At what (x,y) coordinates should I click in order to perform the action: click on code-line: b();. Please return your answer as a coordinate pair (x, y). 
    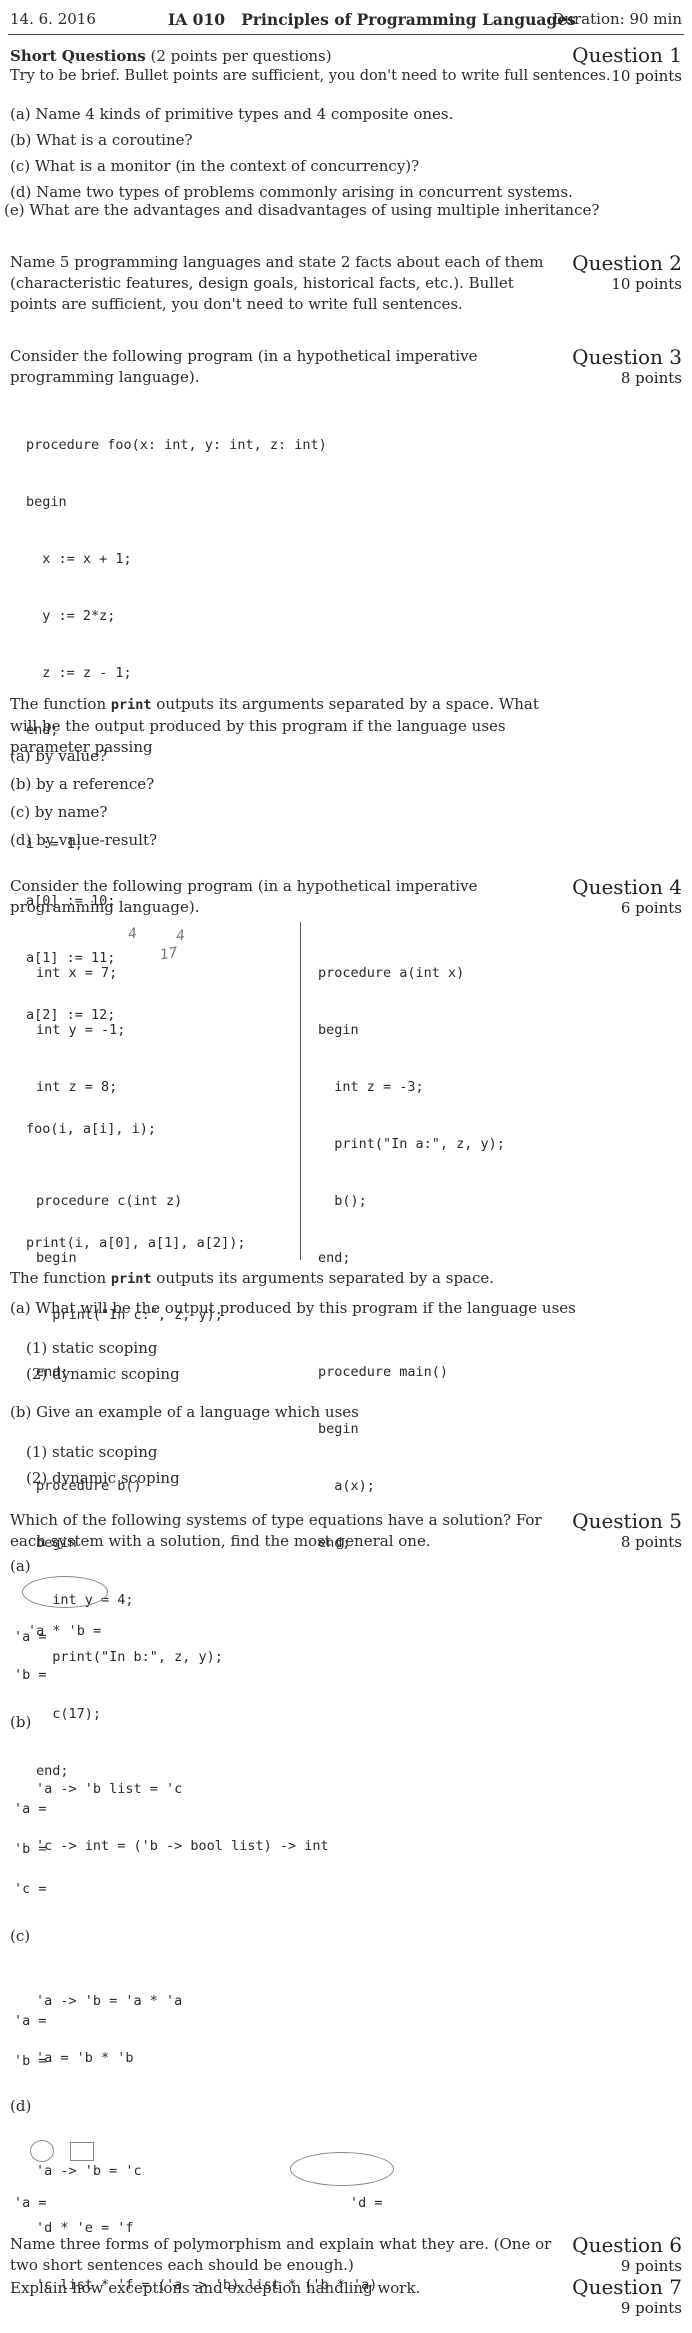
    Looking at the image, I should click on (342, 1201).